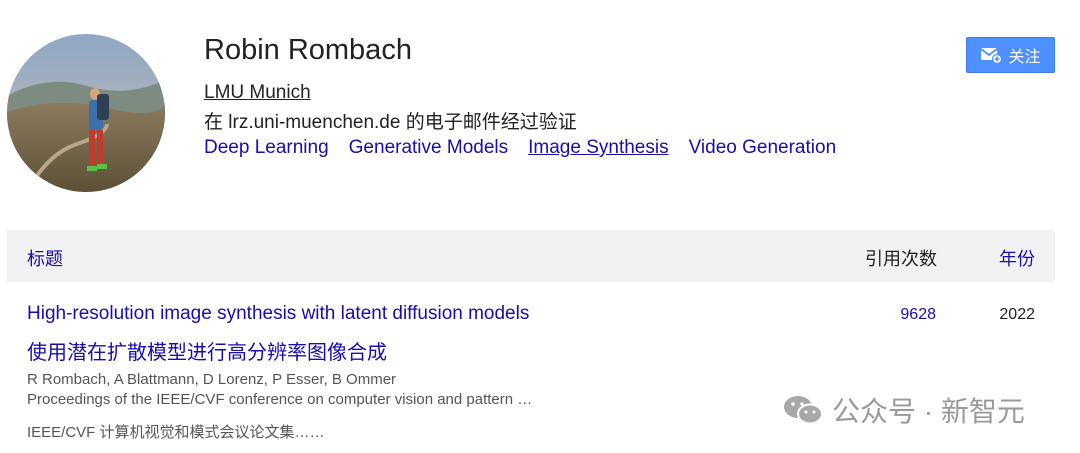 The image size is (1080, 453). I want to click on header-citations: 引用次数, so click(901, 259).